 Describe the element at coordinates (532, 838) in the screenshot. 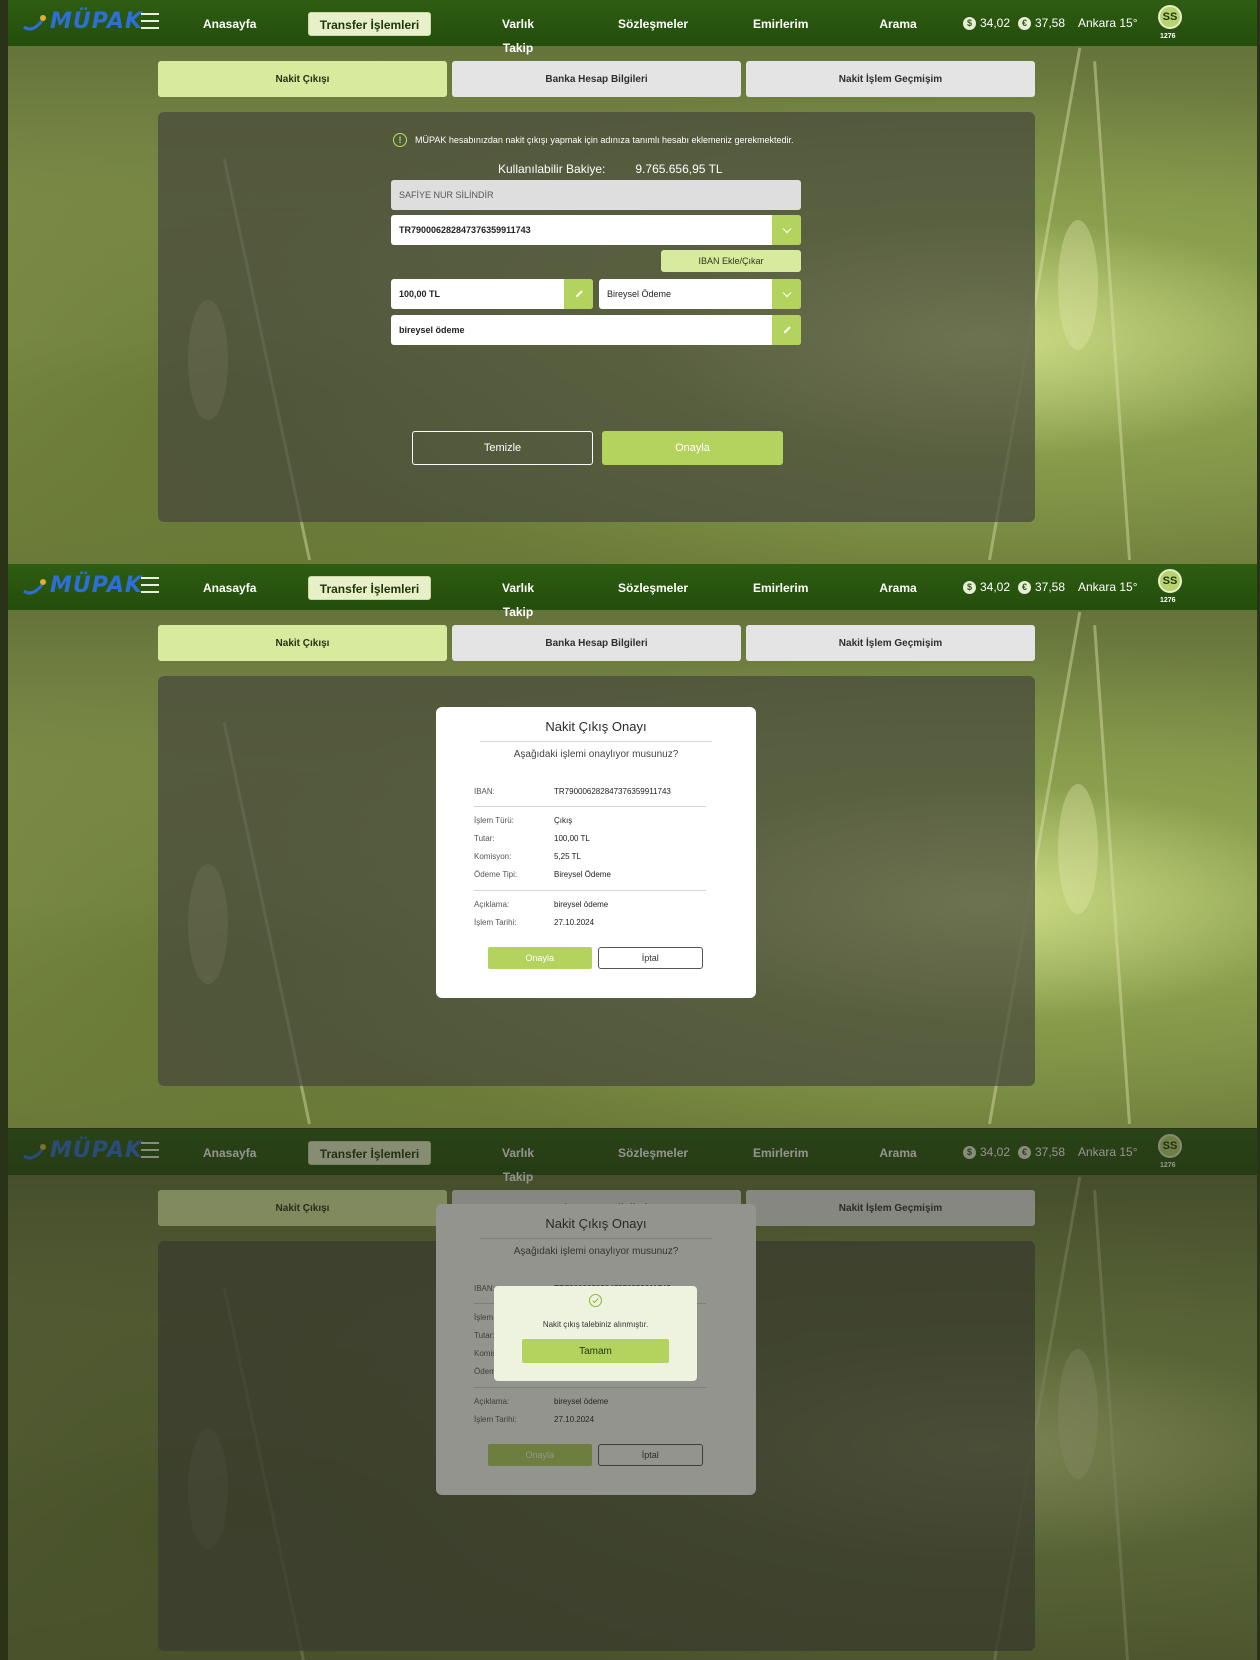

I see `row-amount: Tutar:100,00 TL` at that location.